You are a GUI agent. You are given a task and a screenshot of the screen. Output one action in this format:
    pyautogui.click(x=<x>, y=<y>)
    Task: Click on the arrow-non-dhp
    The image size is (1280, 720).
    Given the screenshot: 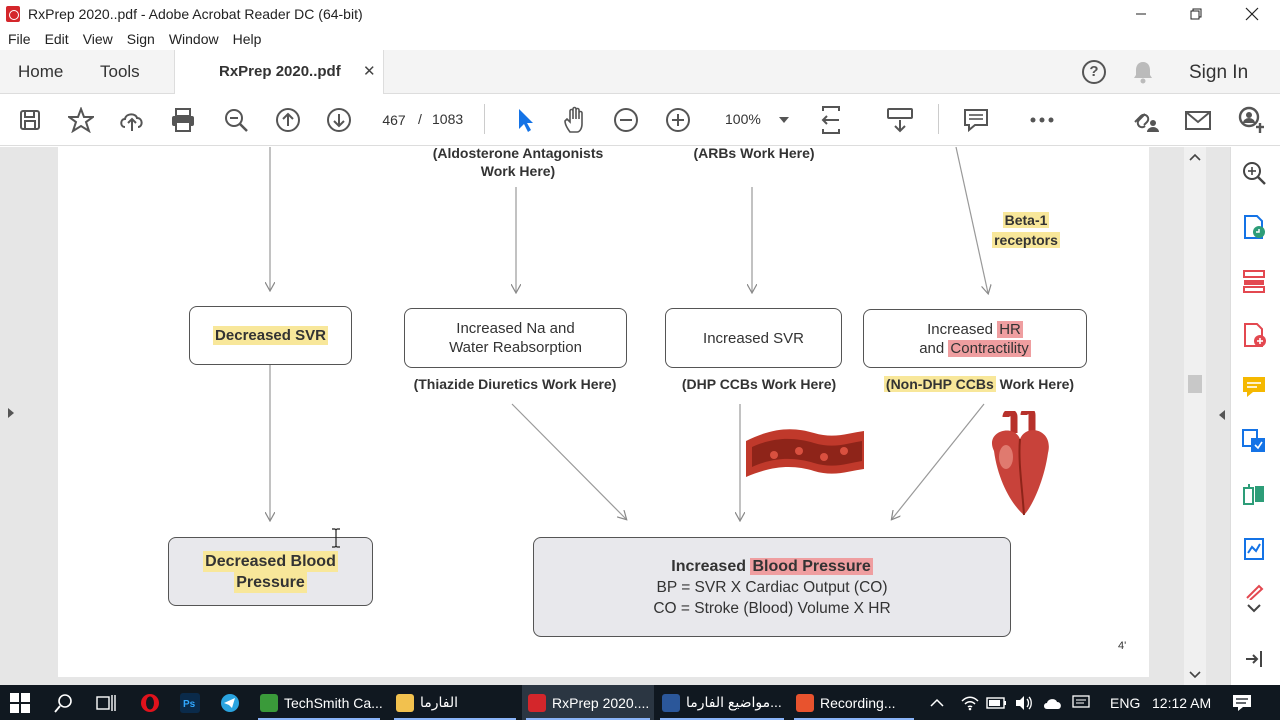 What is the action you would take?
    pyautogui.click(x=938, y=461)
    